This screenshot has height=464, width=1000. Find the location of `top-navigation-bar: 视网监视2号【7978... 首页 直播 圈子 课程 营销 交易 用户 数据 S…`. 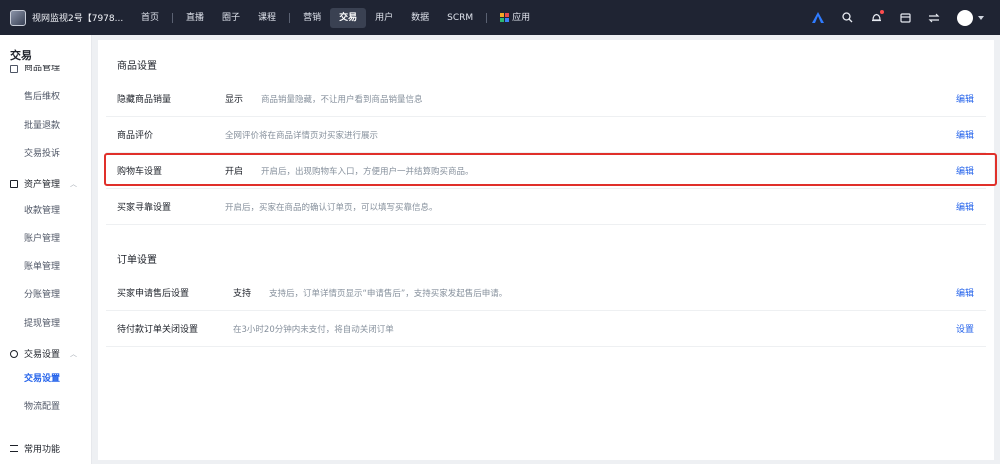

top-navigation-bar: 视网监视2号【7978... 首页 直播 圈子 课程 营销 交易 用户 数据 S… is located at coordinates (500, 17).